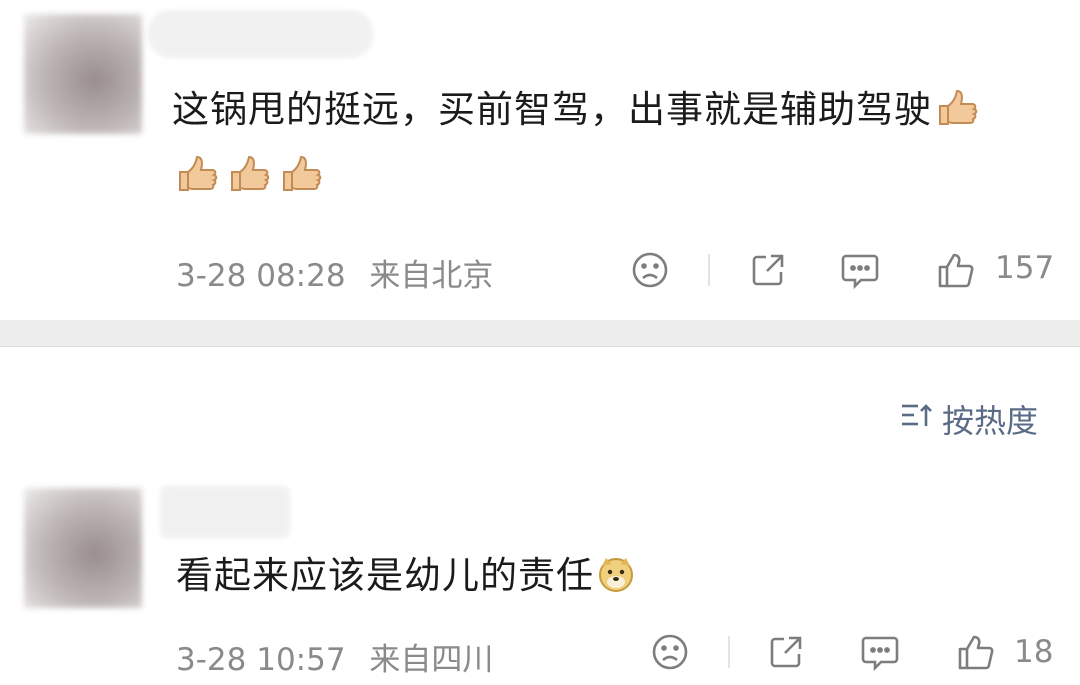 Image resolution: width=1080 pixels, height=685 pixels. I want to click on section-divider, so click(540, 333).